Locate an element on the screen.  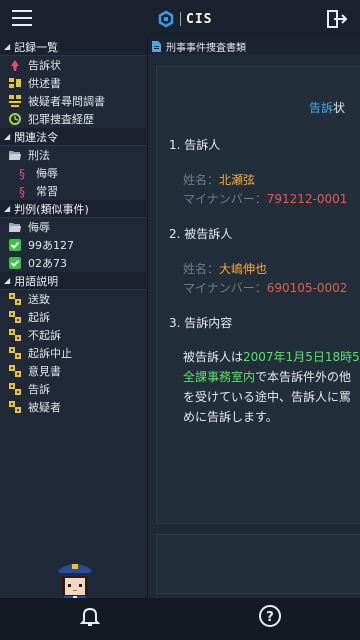
sidebar-item-term: 被疑者 is located at coordinates (73, 407).